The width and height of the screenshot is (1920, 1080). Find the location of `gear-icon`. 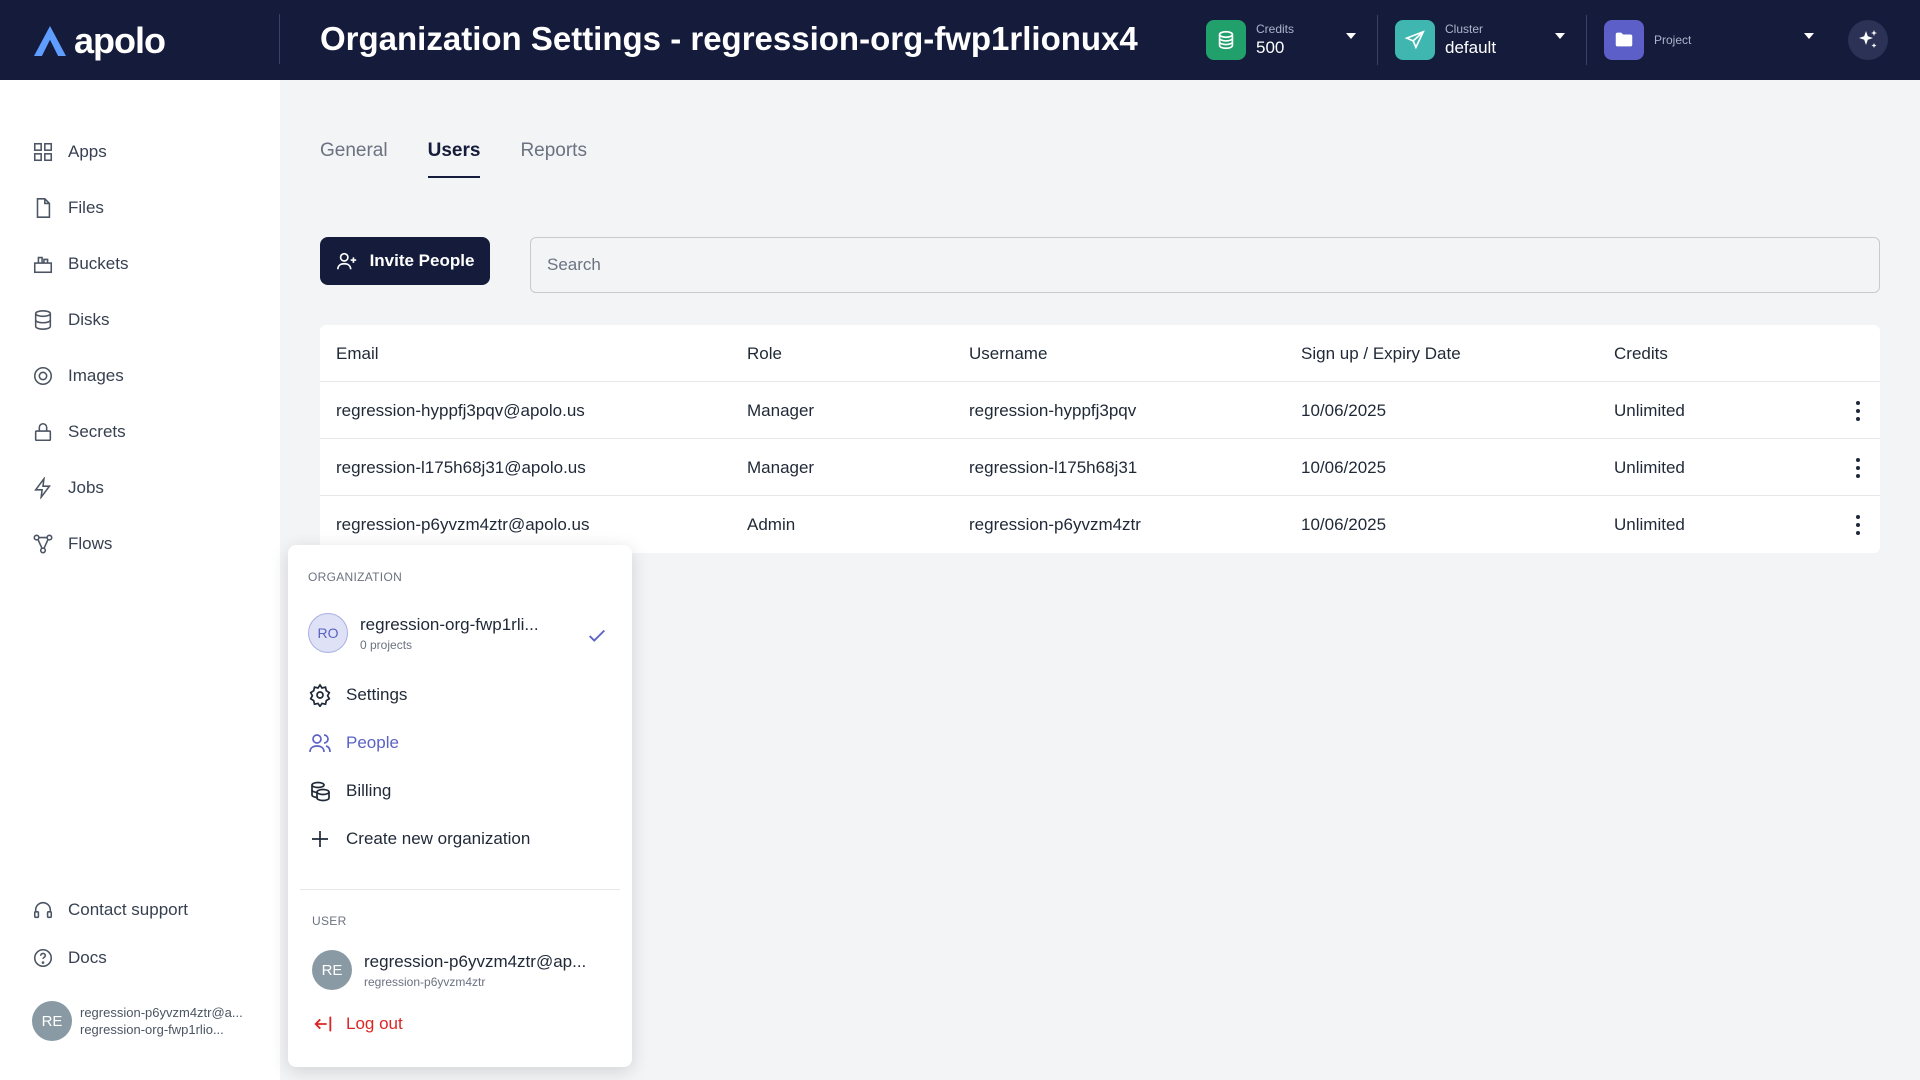

gear-icon is located at coordinates (320, 695).